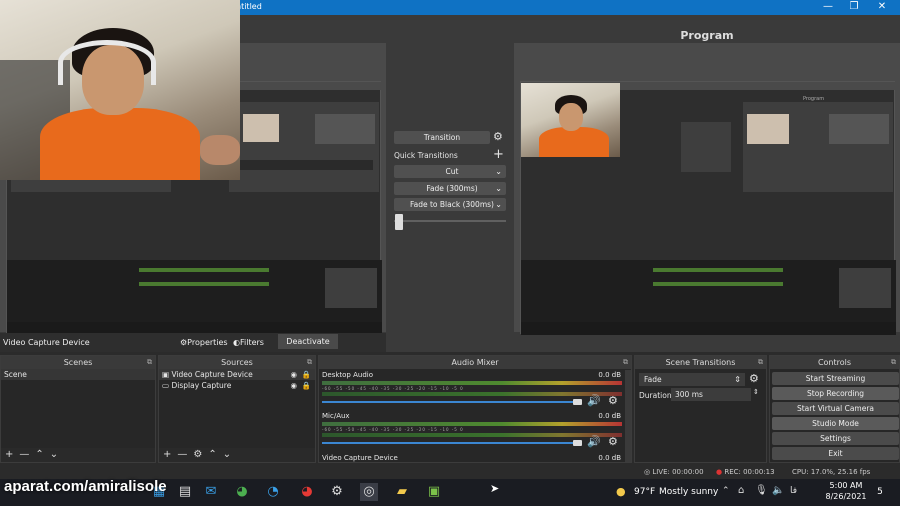 The height and width of the screenshot is (506, 900). Describe the element at coordinates (211, 492) in the screenshot. I see `mail-icon: ✉` at that location.